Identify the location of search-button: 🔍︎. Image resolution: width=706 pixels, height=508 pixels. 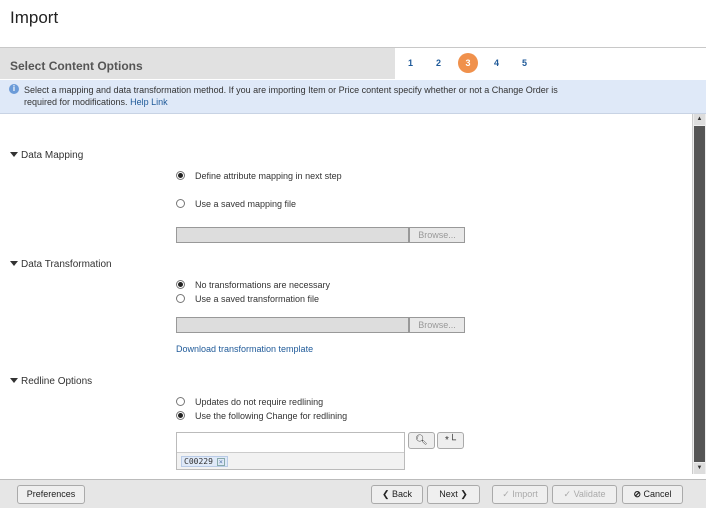
(421, 440).